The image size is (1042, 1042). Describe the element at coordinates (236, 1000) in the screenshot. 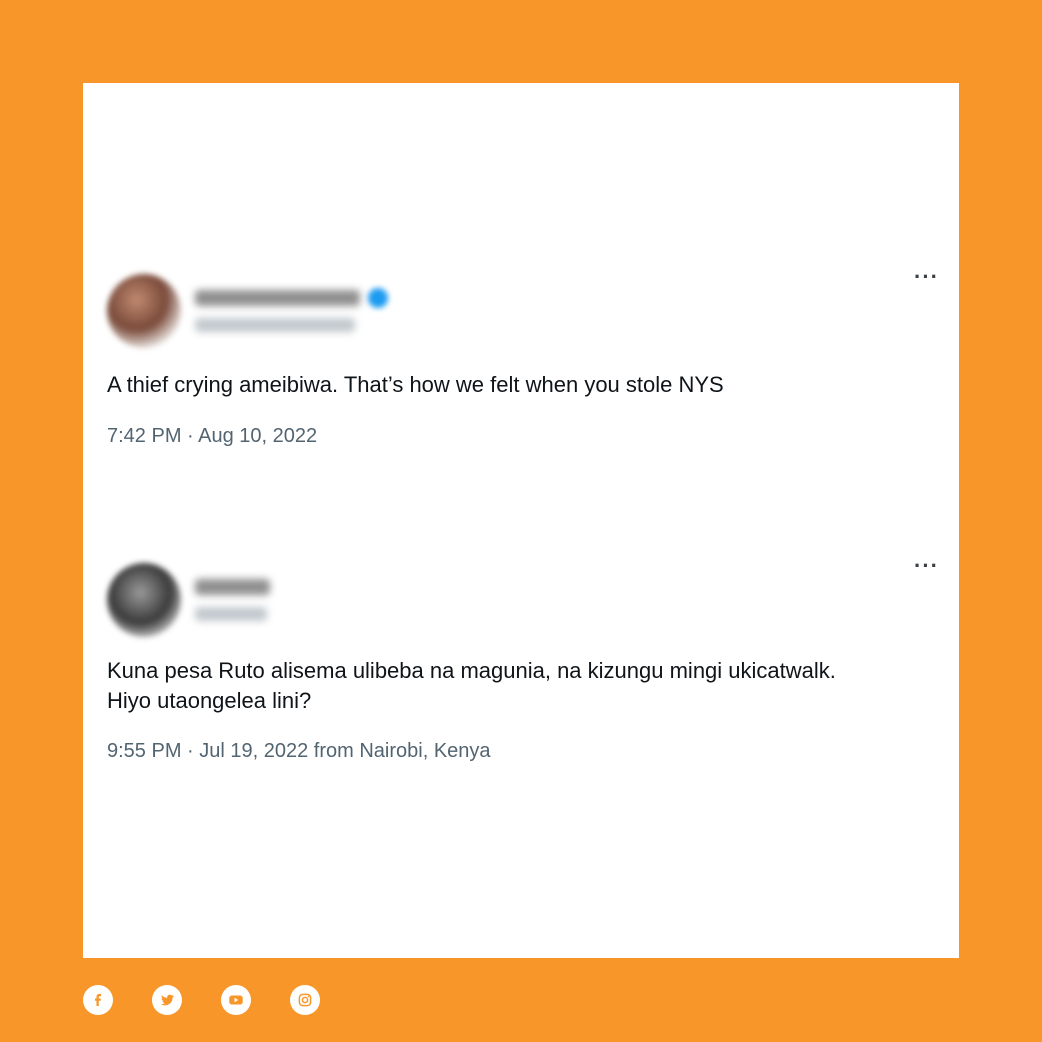

I see `youtube-icon` at that location.